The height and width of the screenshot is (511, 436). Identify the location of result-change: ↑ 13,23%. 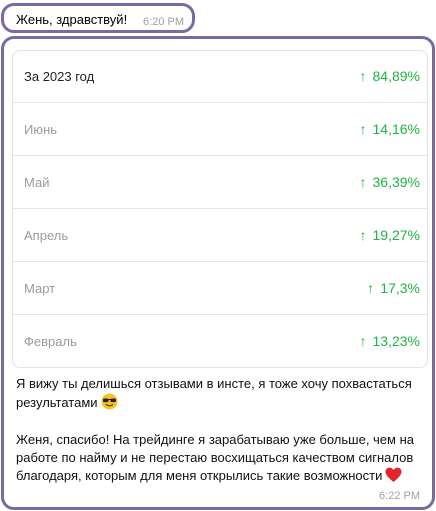
(389, 341).